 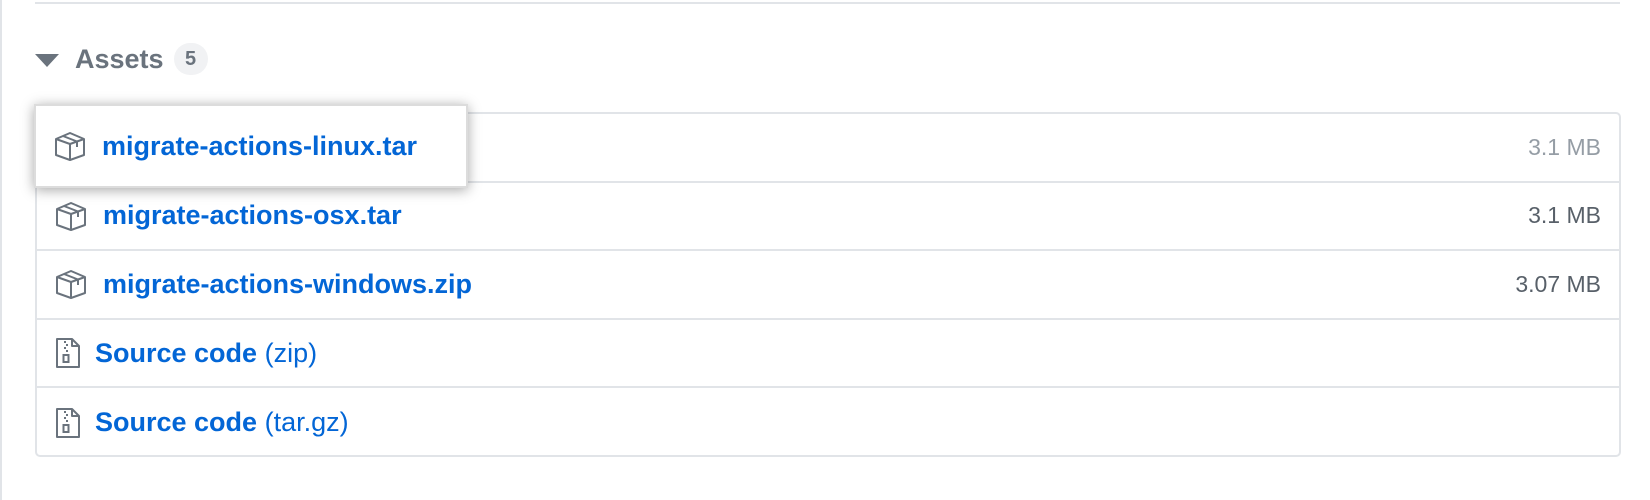 I want to click on asset-row: Source code (tar.gz), so click(x=828, y=422).